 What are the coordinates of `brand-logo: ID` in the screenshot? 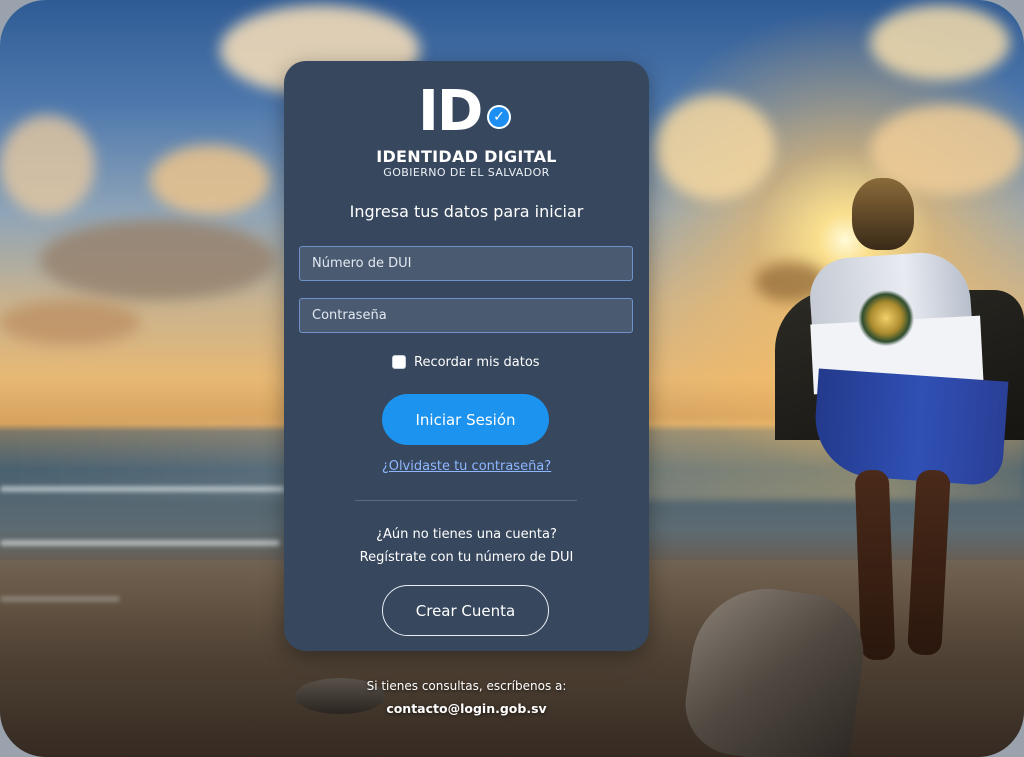 It's located at (450, 111).